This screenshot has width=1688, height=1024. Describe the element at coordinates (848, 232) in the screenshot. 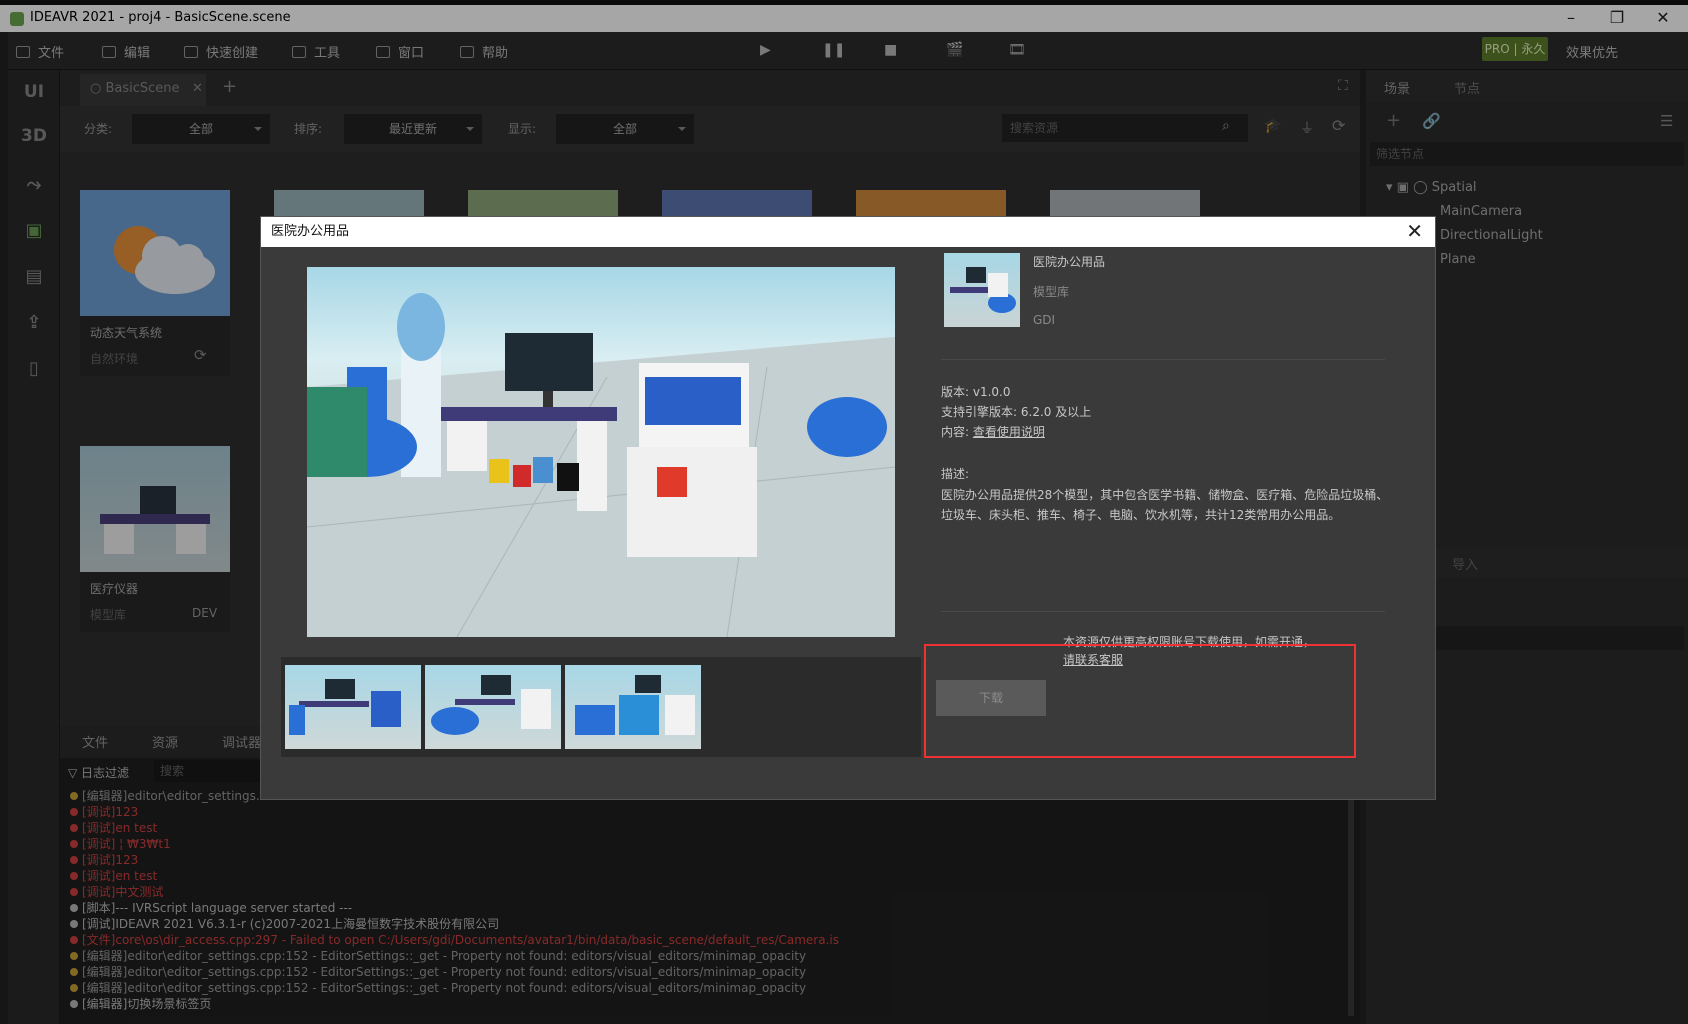

I see `dialog-title: 医院办公用品` at that location.